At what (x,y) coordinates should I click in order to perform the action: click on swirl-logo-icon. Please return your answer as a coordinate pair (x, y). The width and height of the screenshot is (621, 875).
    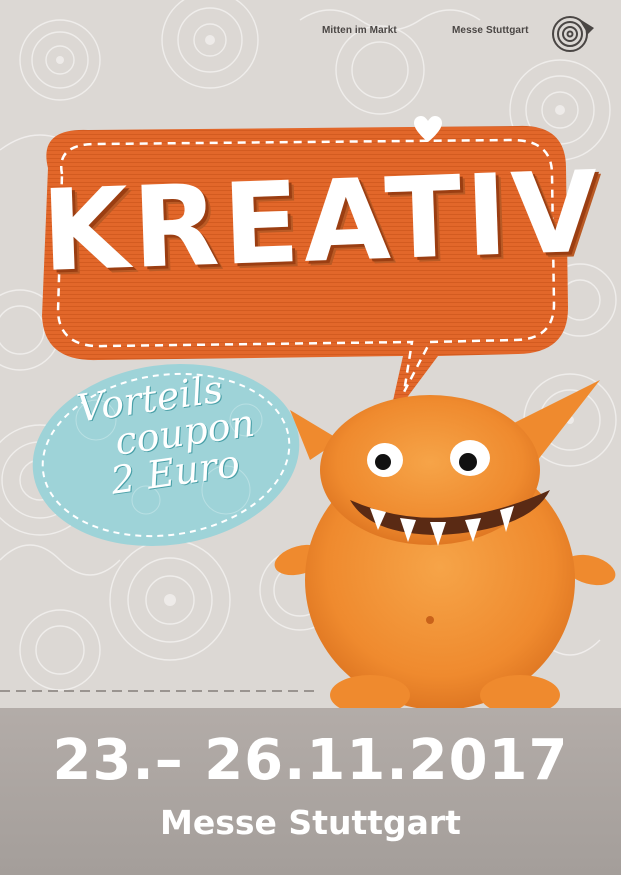
    Looking at the image, I should click on (573, 34).